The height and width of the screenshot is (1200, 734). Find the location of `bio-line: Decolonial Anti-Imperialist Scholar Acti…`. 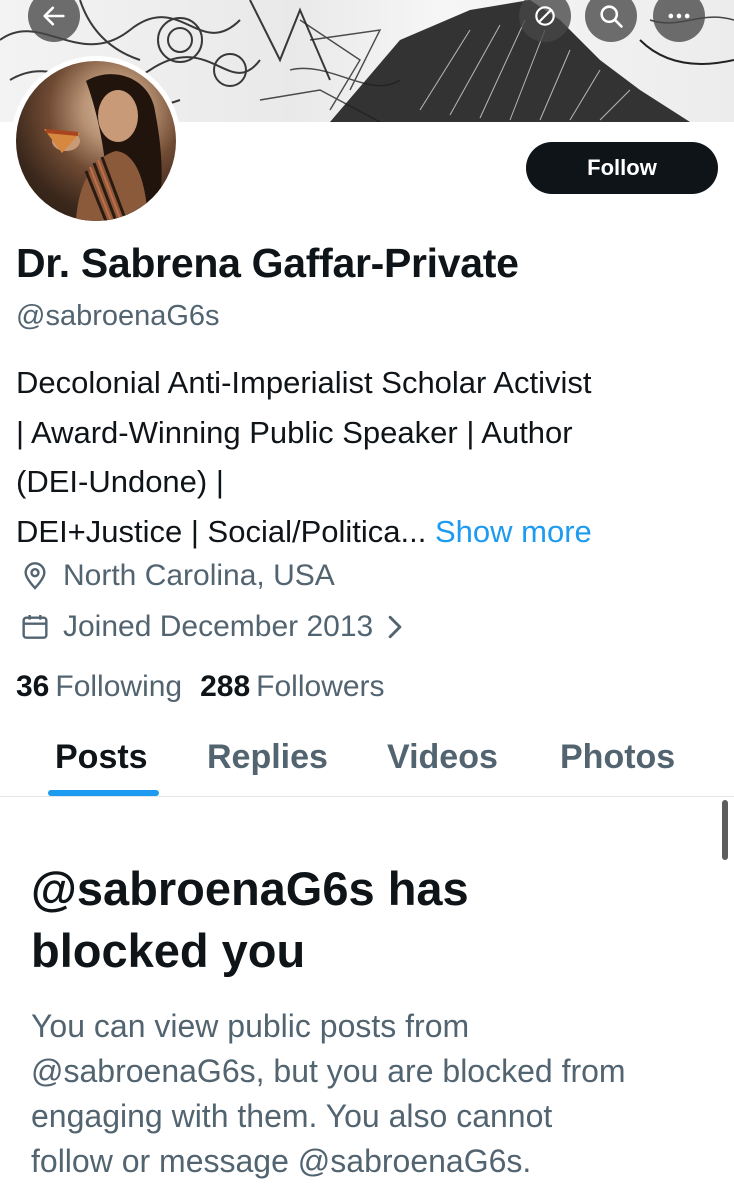

bio-line: Decolonial Anti-Imperialist Scholar Acti… is located at coordinates (304, 382).